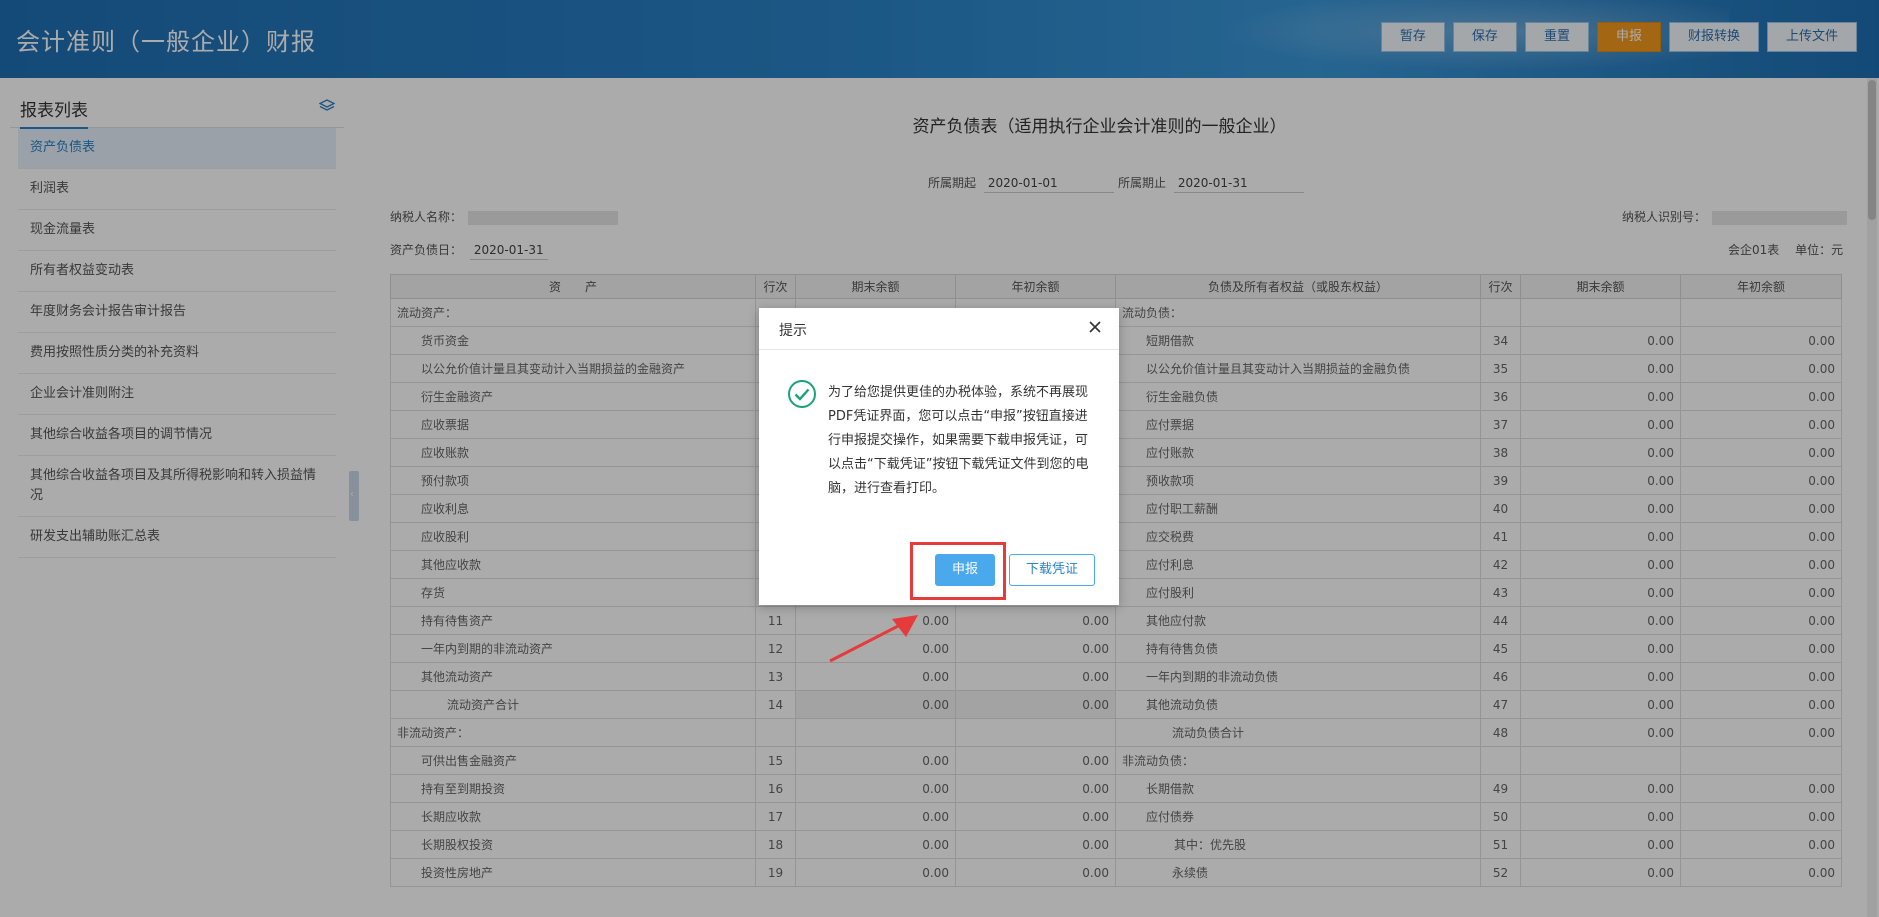 The width and height of the screenshot is (1879, 917). What do you see at coordinates (1095, 328) in the screenshot?
I see `close-icon` at bounding box center [1095, 328].